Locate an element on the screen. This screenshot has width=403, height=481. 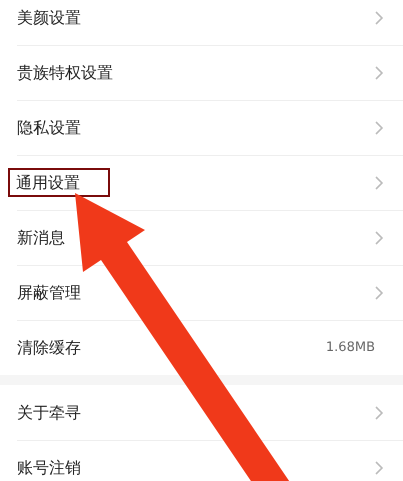
setting-label: 美颜设置 is located at coordinates (49, 18).